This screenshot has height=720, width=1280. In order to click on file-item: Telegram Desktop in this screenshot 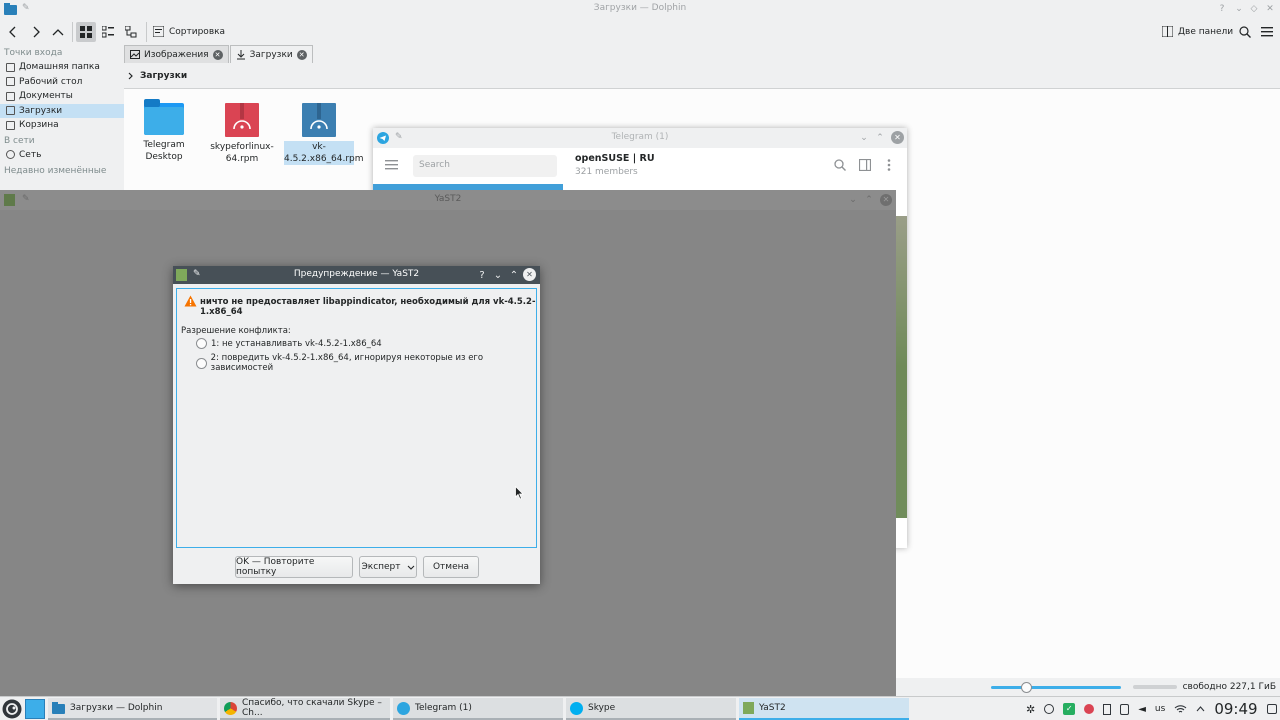, I will do `click(164, 131)`.